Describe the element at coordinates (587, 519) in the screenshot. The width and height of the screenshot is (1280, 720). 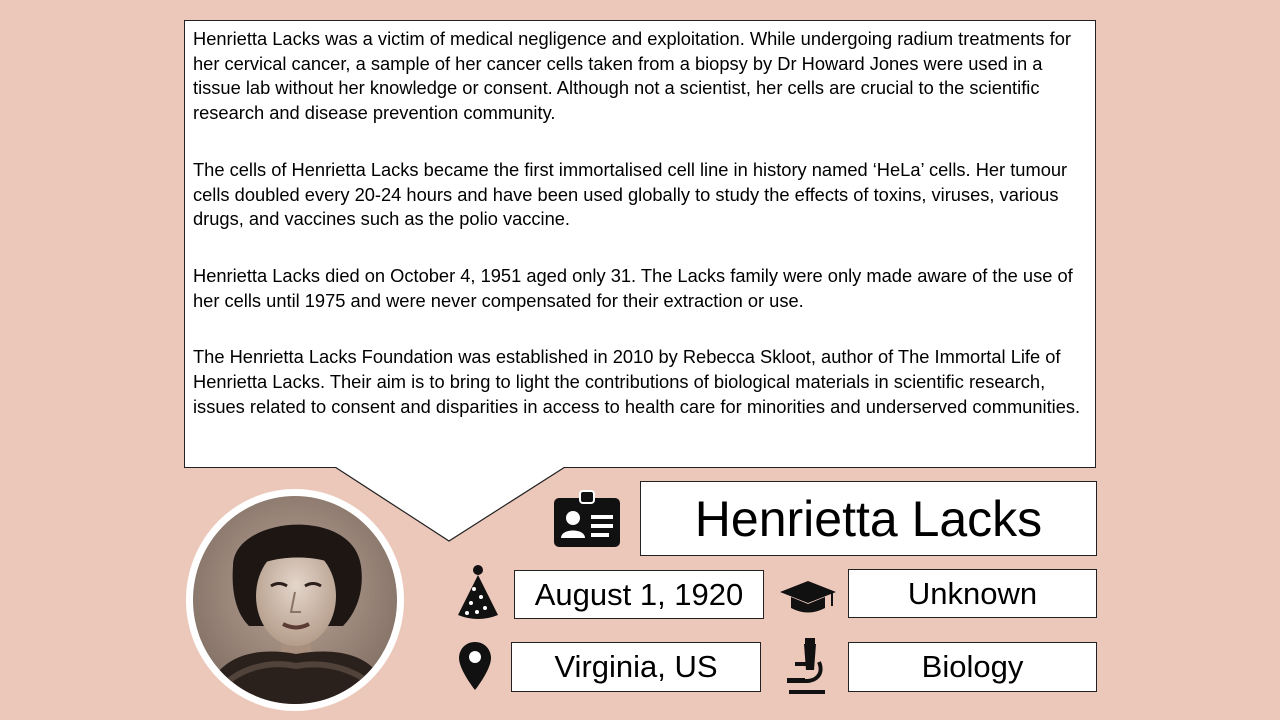
I see `id-card-icon` at that location.